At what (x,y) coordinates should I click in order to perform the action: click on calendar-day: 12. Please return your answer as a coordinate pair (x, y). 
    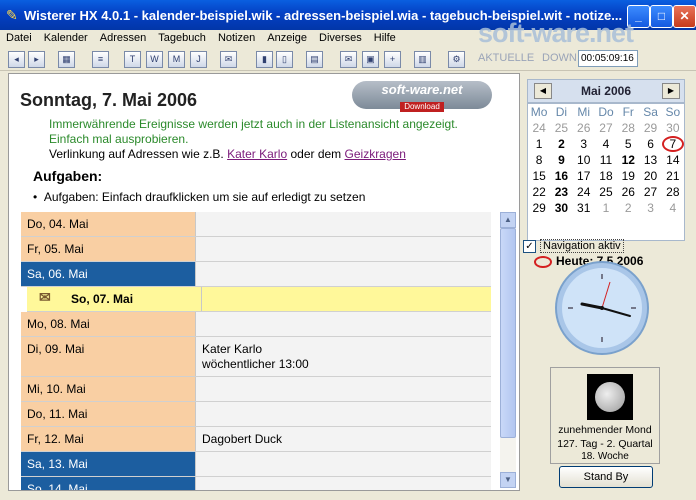
    Looking at the image, I should click on (628, 160).